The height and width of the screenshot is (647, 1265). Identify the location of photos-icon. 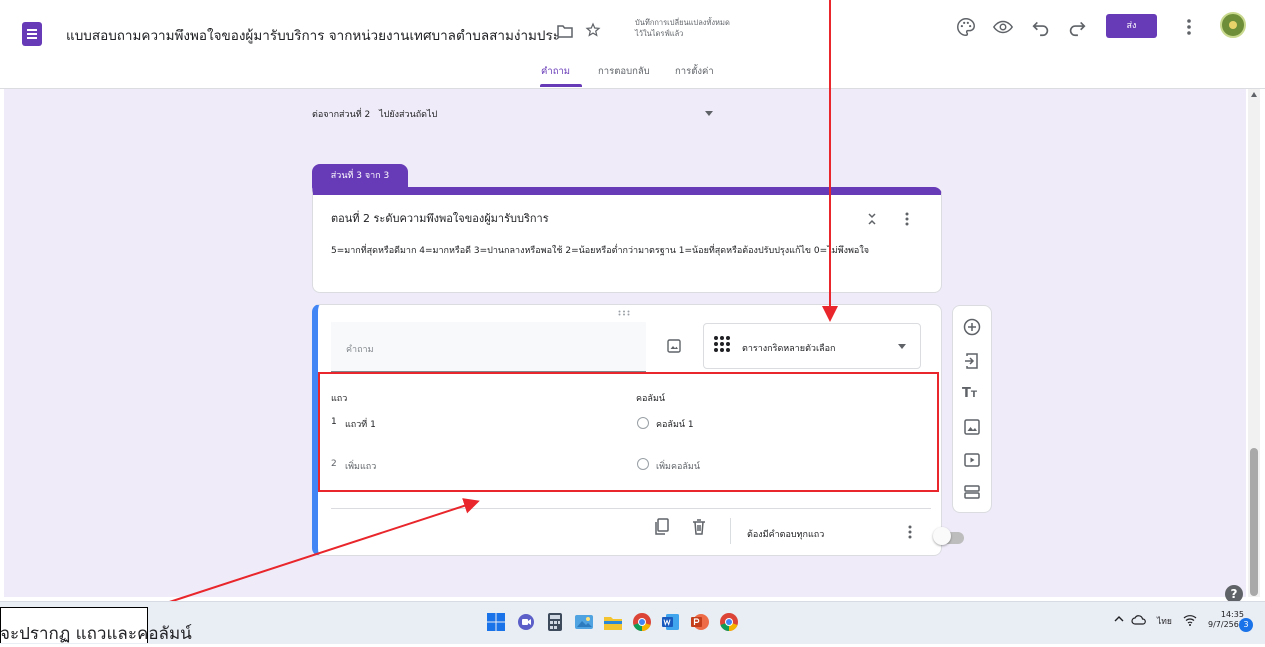
(584, 622).